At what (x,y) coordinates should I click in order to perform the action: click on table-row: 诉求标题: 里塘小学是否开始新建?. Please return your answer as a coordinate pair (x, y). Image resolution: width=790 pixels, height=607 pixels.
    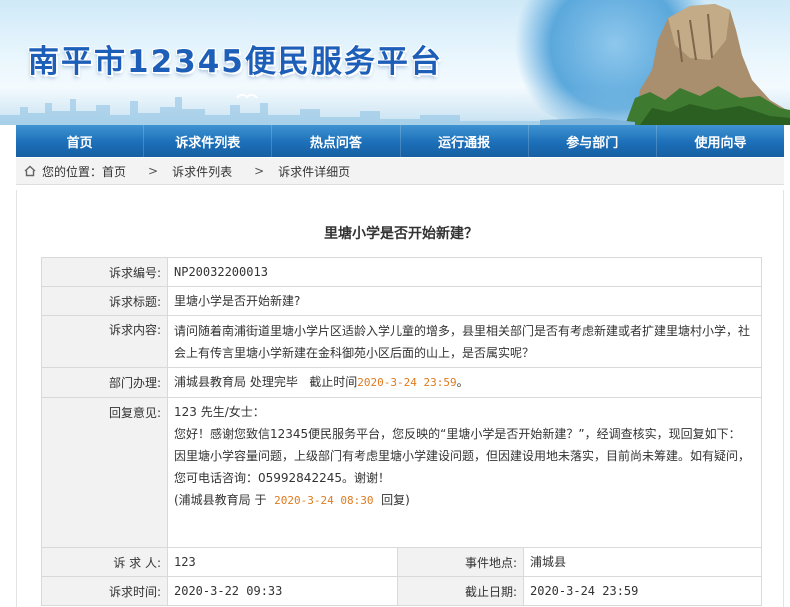
    Looking at the image, I should click on (401, 301).